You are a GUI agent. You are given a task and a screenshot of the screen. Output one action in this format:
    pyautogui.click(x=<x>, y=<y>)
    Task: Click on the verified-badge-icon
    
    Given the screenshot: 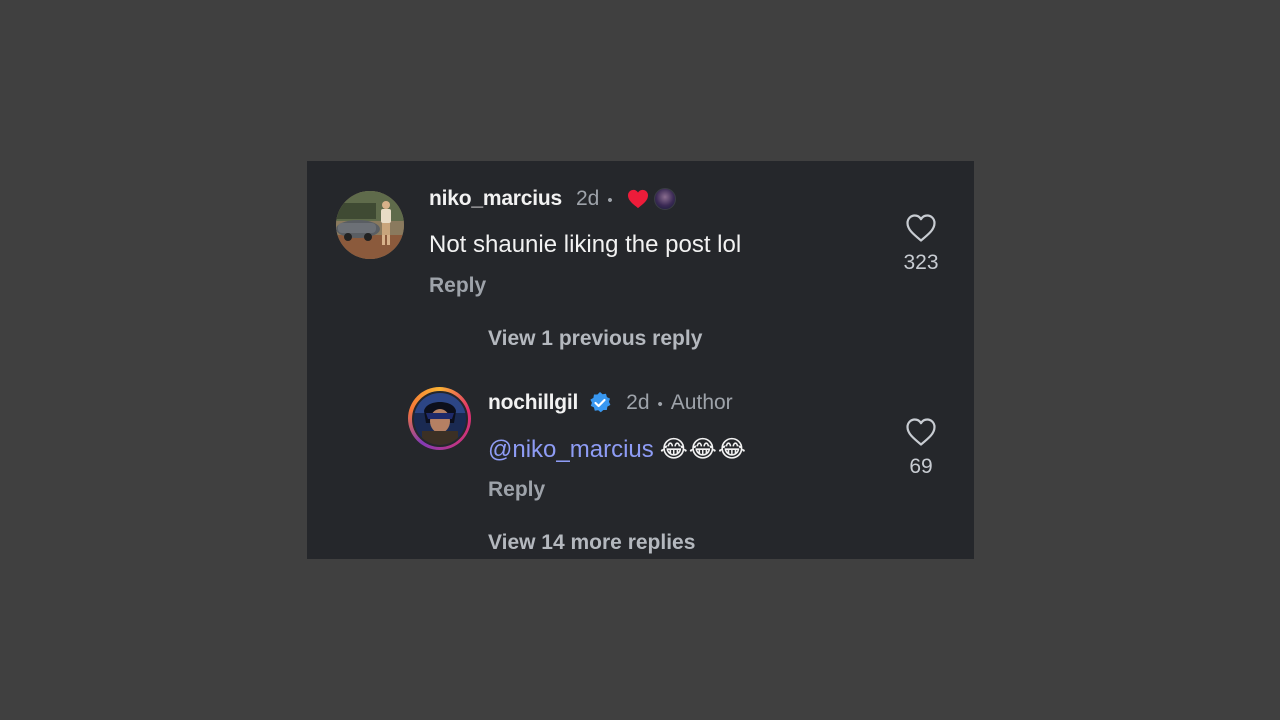 What is the action you would take?
    pyautogui.click(x=600, y=402)
    